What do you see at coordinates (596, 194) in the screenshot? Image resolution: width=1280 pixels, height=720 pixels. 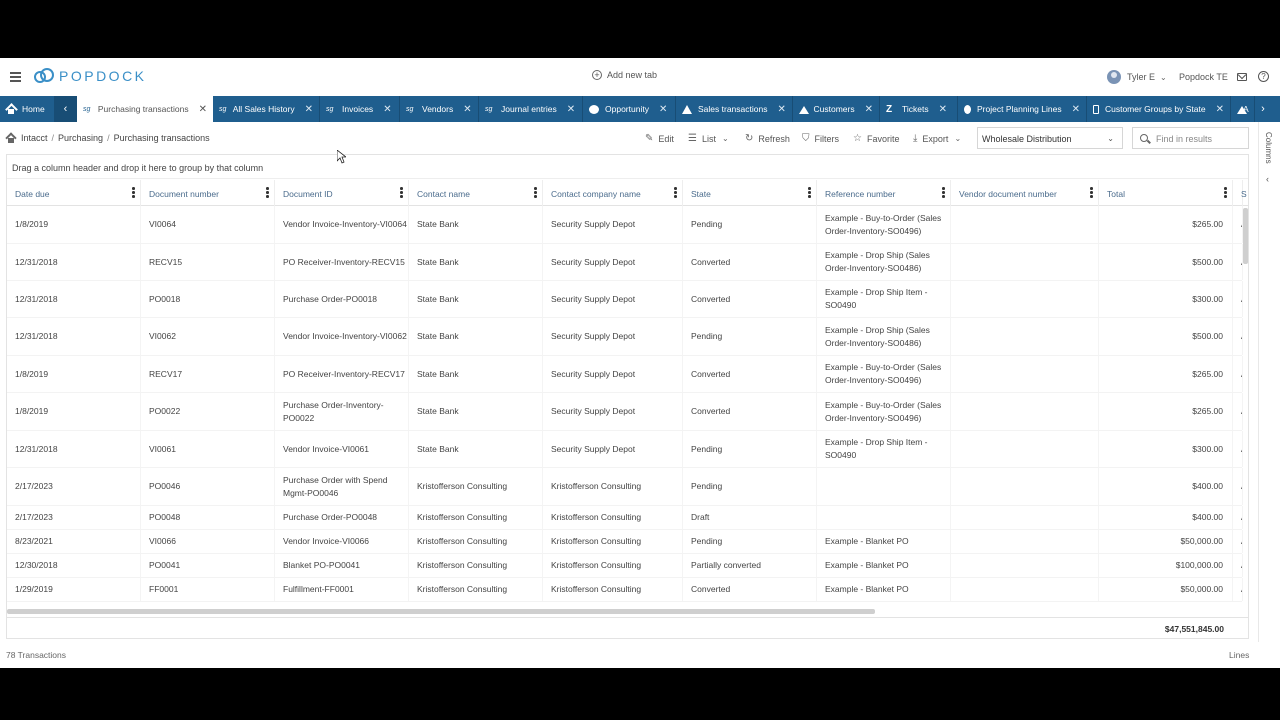 I see `column-header-label: Contact company name` at bounding box center [596, 194].